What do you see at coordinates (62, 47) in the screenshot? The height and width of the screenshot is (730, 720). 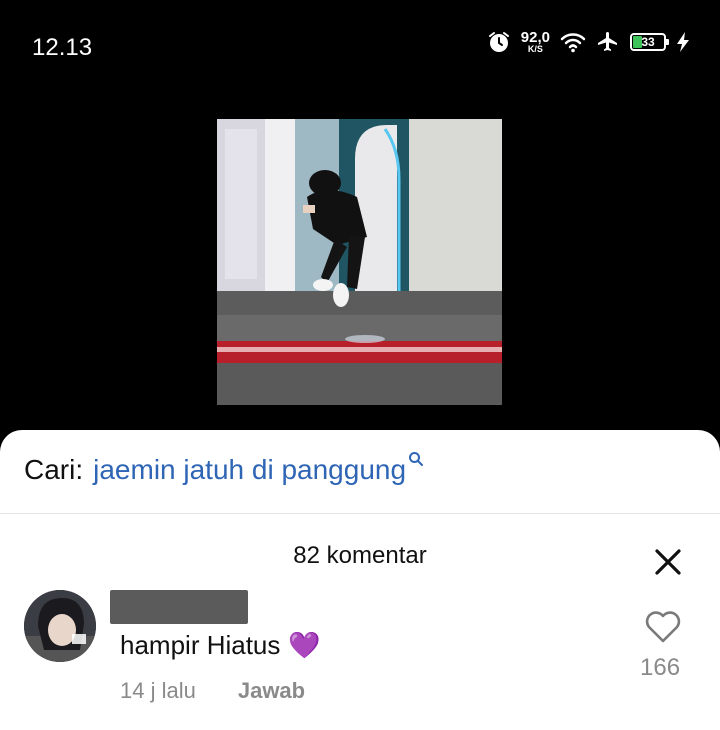 I see `status-time: 12.13` at bounding box center [62, 47].